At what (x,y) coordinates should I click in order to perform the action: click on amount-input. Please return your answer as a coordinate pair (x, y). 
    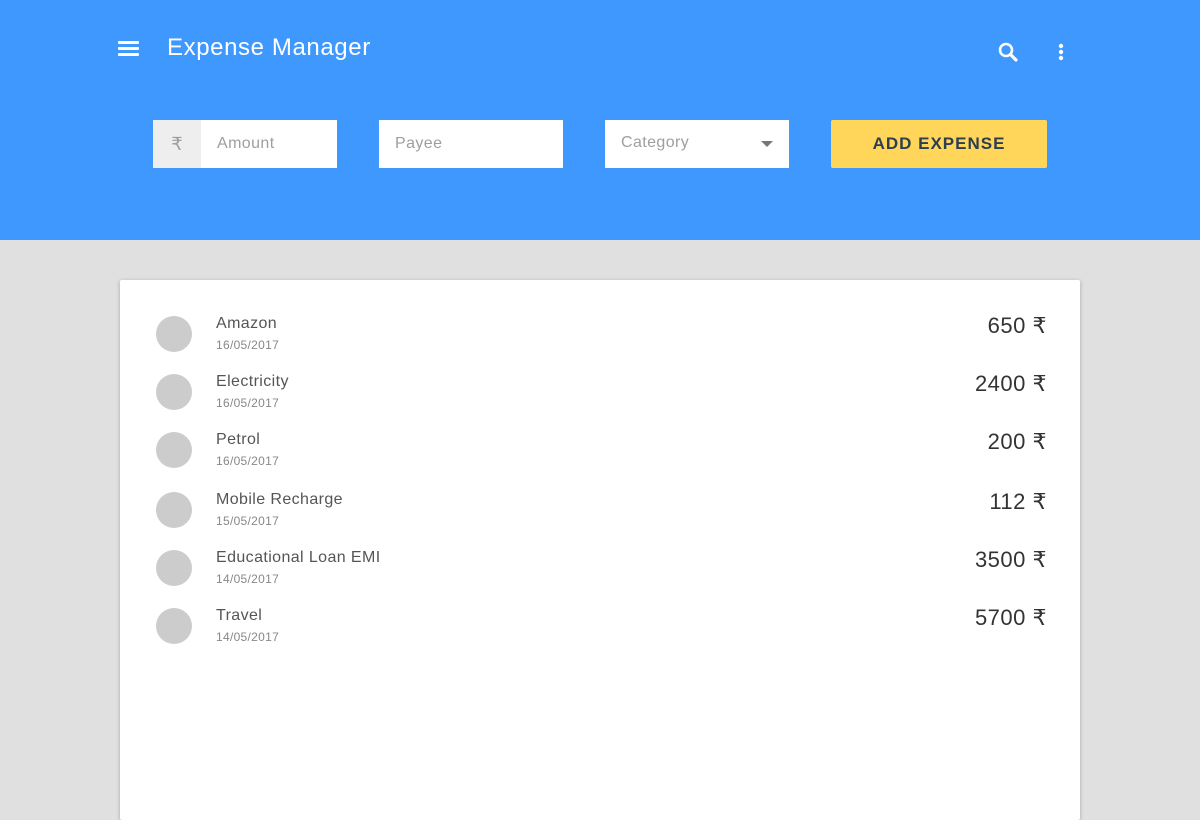
    Looking at the image, I should click on (275, 144).